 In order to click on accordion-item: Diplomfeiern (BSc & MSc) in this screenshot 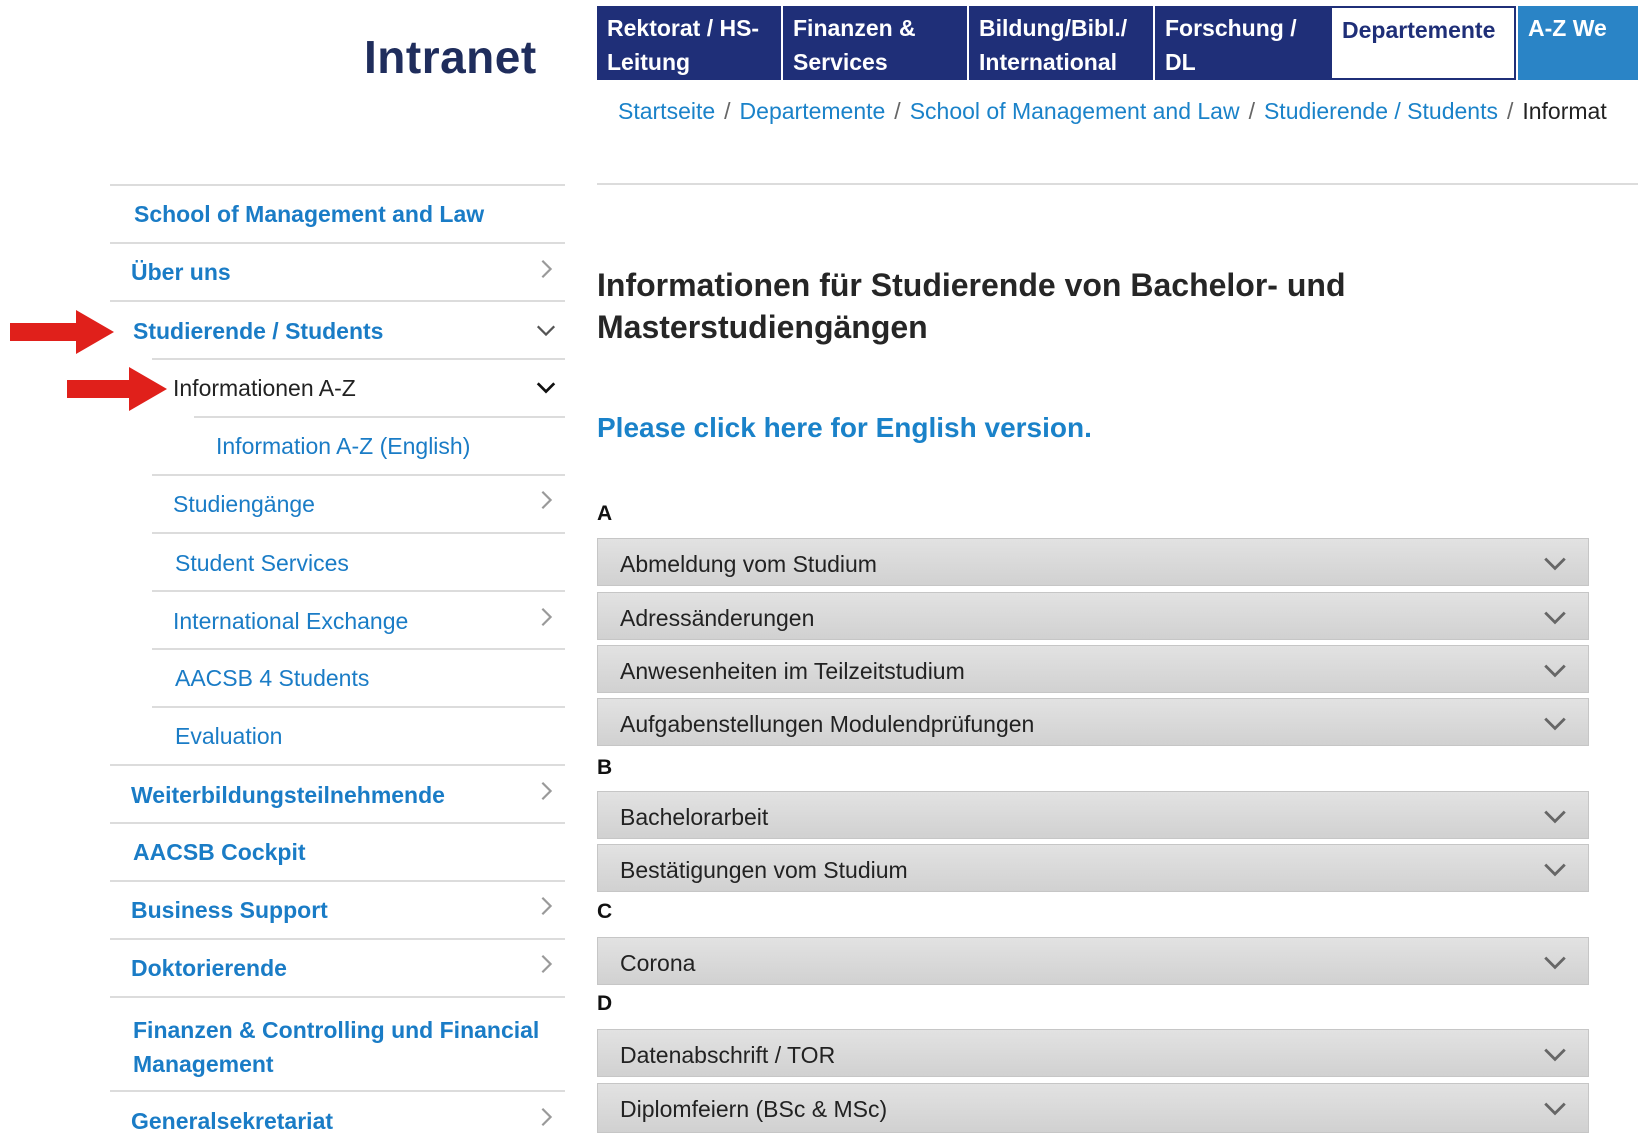, I will do `click(1093, 1108)`.